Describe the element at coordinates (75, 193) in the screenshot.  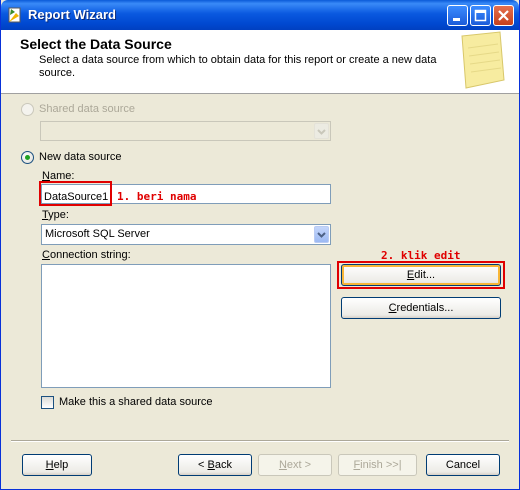
I see `name-highlight-box` at that location.